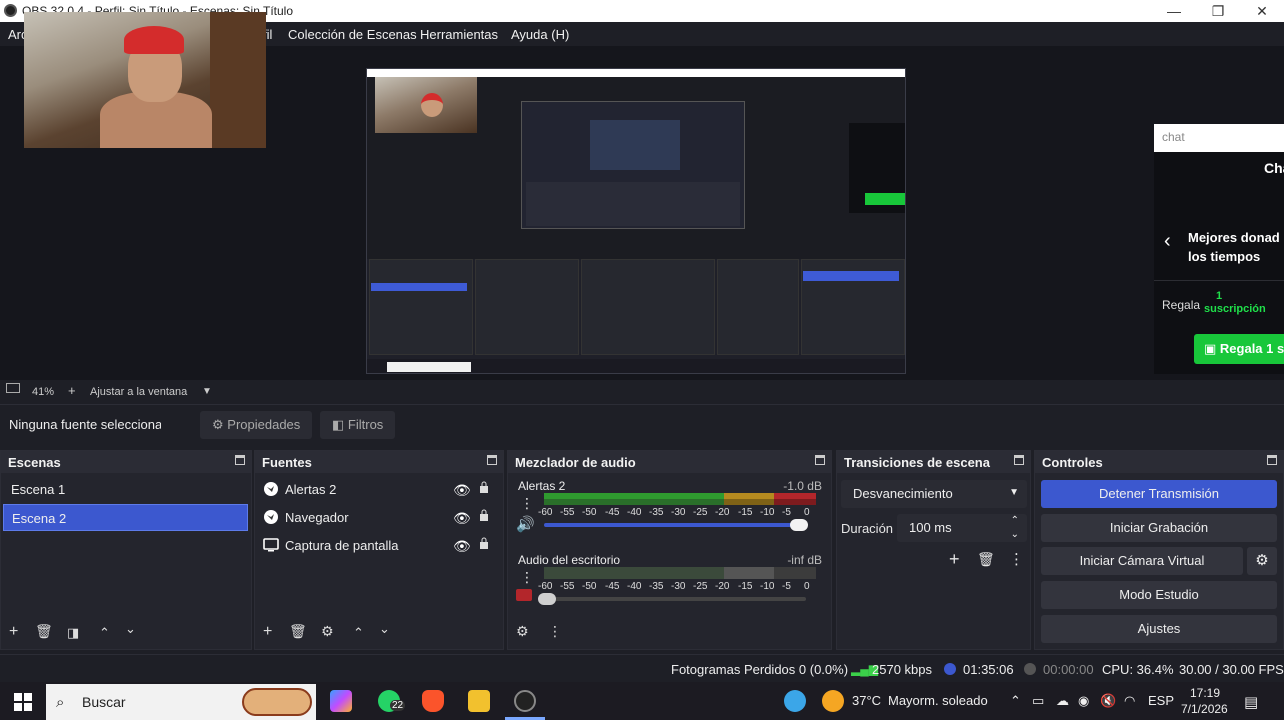  What do you see at coordinates (1015, 701) in the screenshot?
I see `tray-overflow-icon: ⌃` at bounding box center [1015, 701].